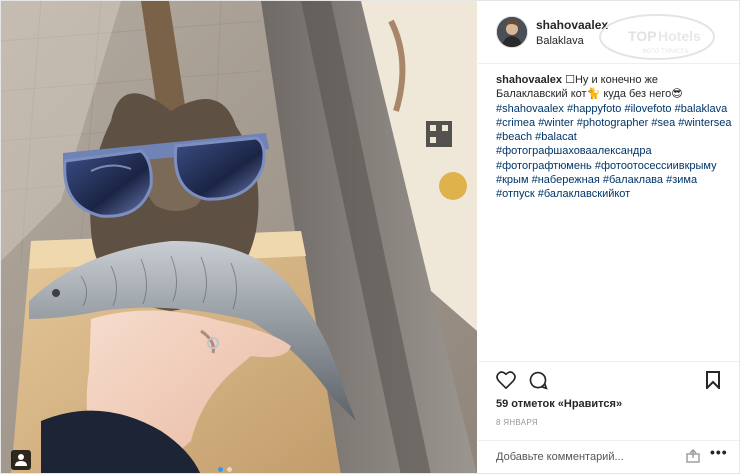 This screenshot has height=474, width=740. I want to click on caption-text-segment: куда без него, so click(636, 94).